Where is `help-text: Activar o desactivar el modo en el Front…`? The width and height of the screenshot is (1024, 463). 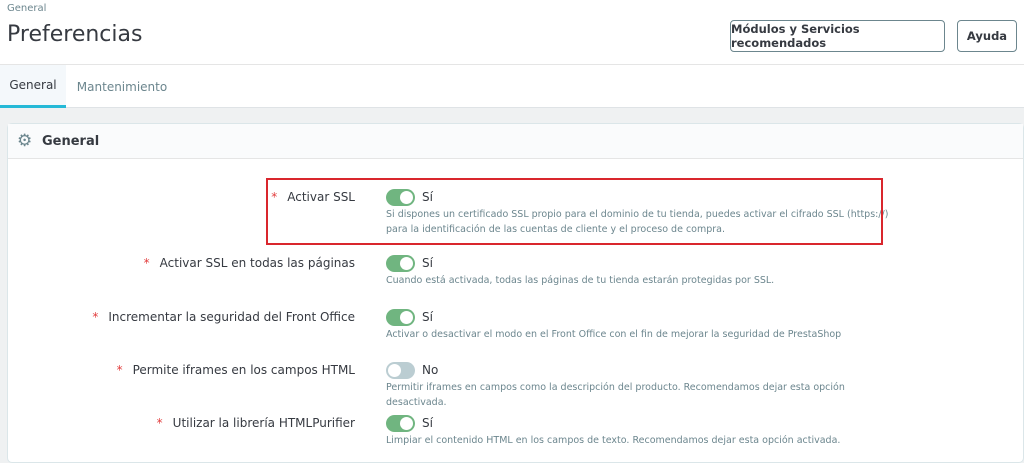
help-text: Activar o desactivar el modo en el Front… is located at coordinates (614, 334).